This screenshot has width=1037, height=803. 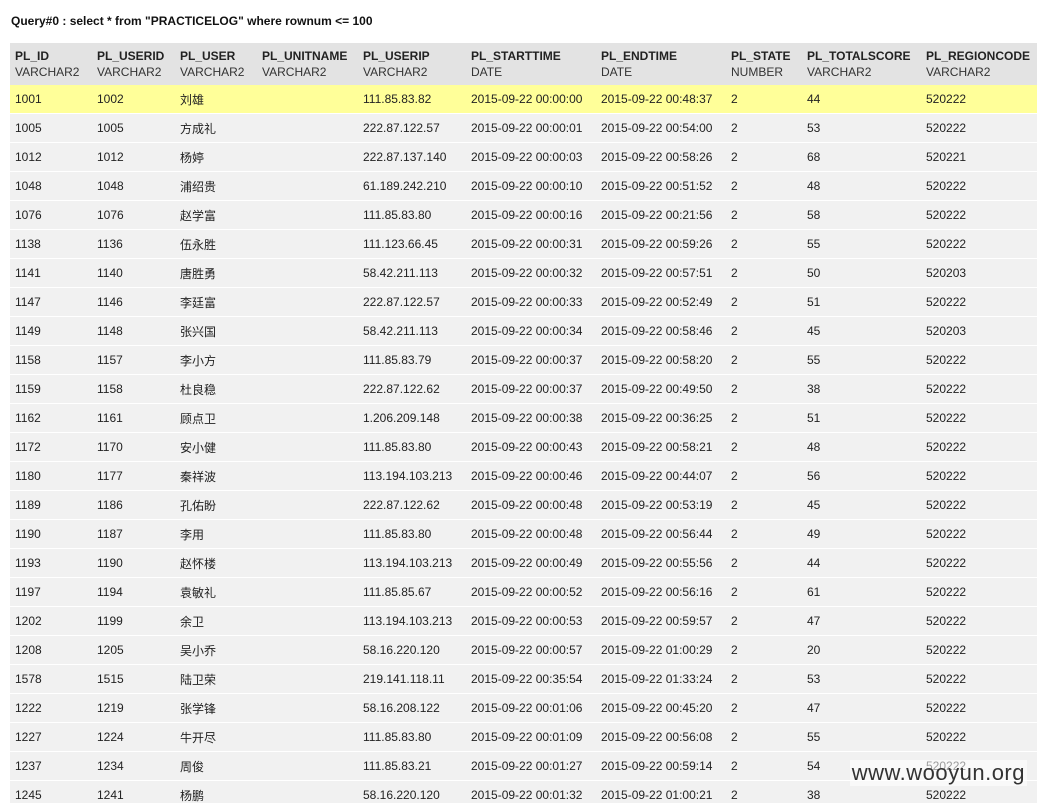 I want to click on table-cell-pl-endtime: 2015-09-22 00:59:26, so click(x=661, y=244).